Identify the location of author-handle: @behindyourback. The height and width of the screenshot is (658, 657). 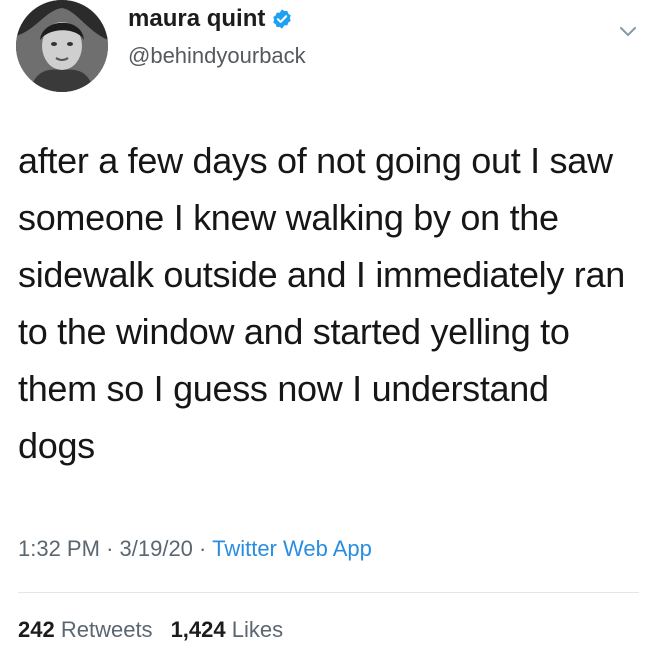
(217, 56).